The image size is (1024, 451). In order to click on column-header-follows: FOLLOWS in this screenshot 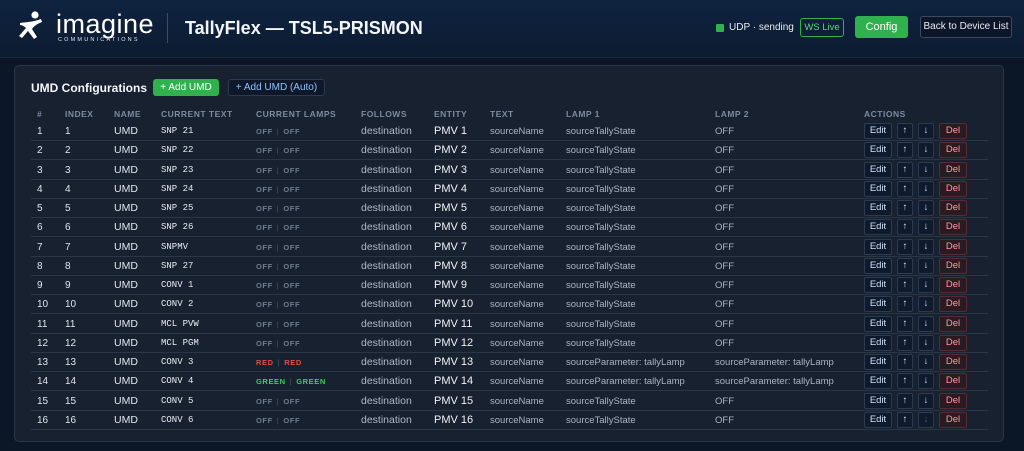, I will do `click(384, 114)`.